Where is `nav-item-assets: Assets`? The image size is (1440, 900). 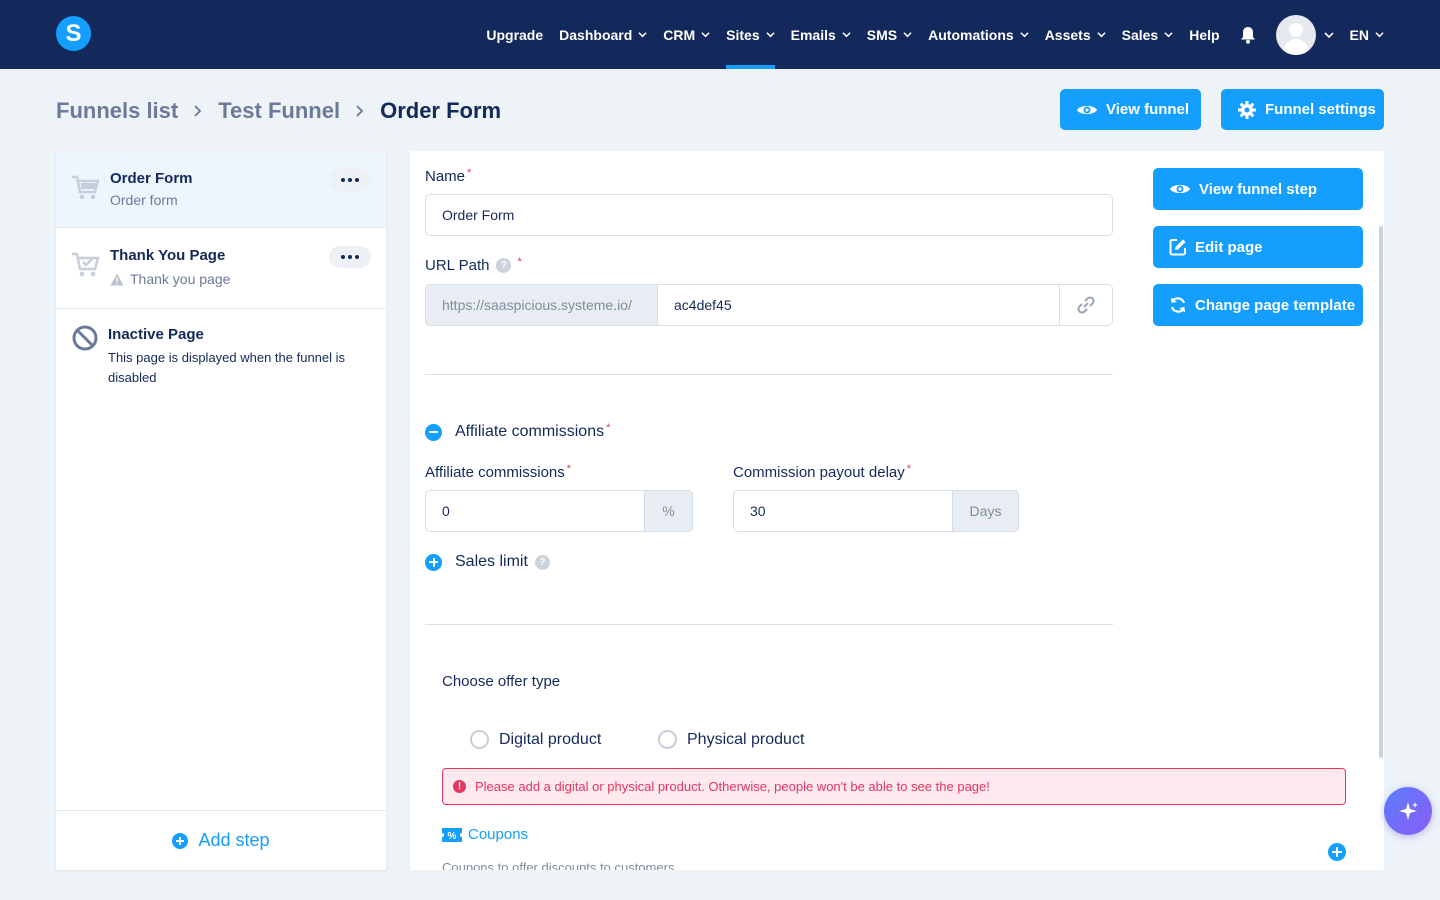 nav-item-assets: Assets is located at coordinates (1075, 34).